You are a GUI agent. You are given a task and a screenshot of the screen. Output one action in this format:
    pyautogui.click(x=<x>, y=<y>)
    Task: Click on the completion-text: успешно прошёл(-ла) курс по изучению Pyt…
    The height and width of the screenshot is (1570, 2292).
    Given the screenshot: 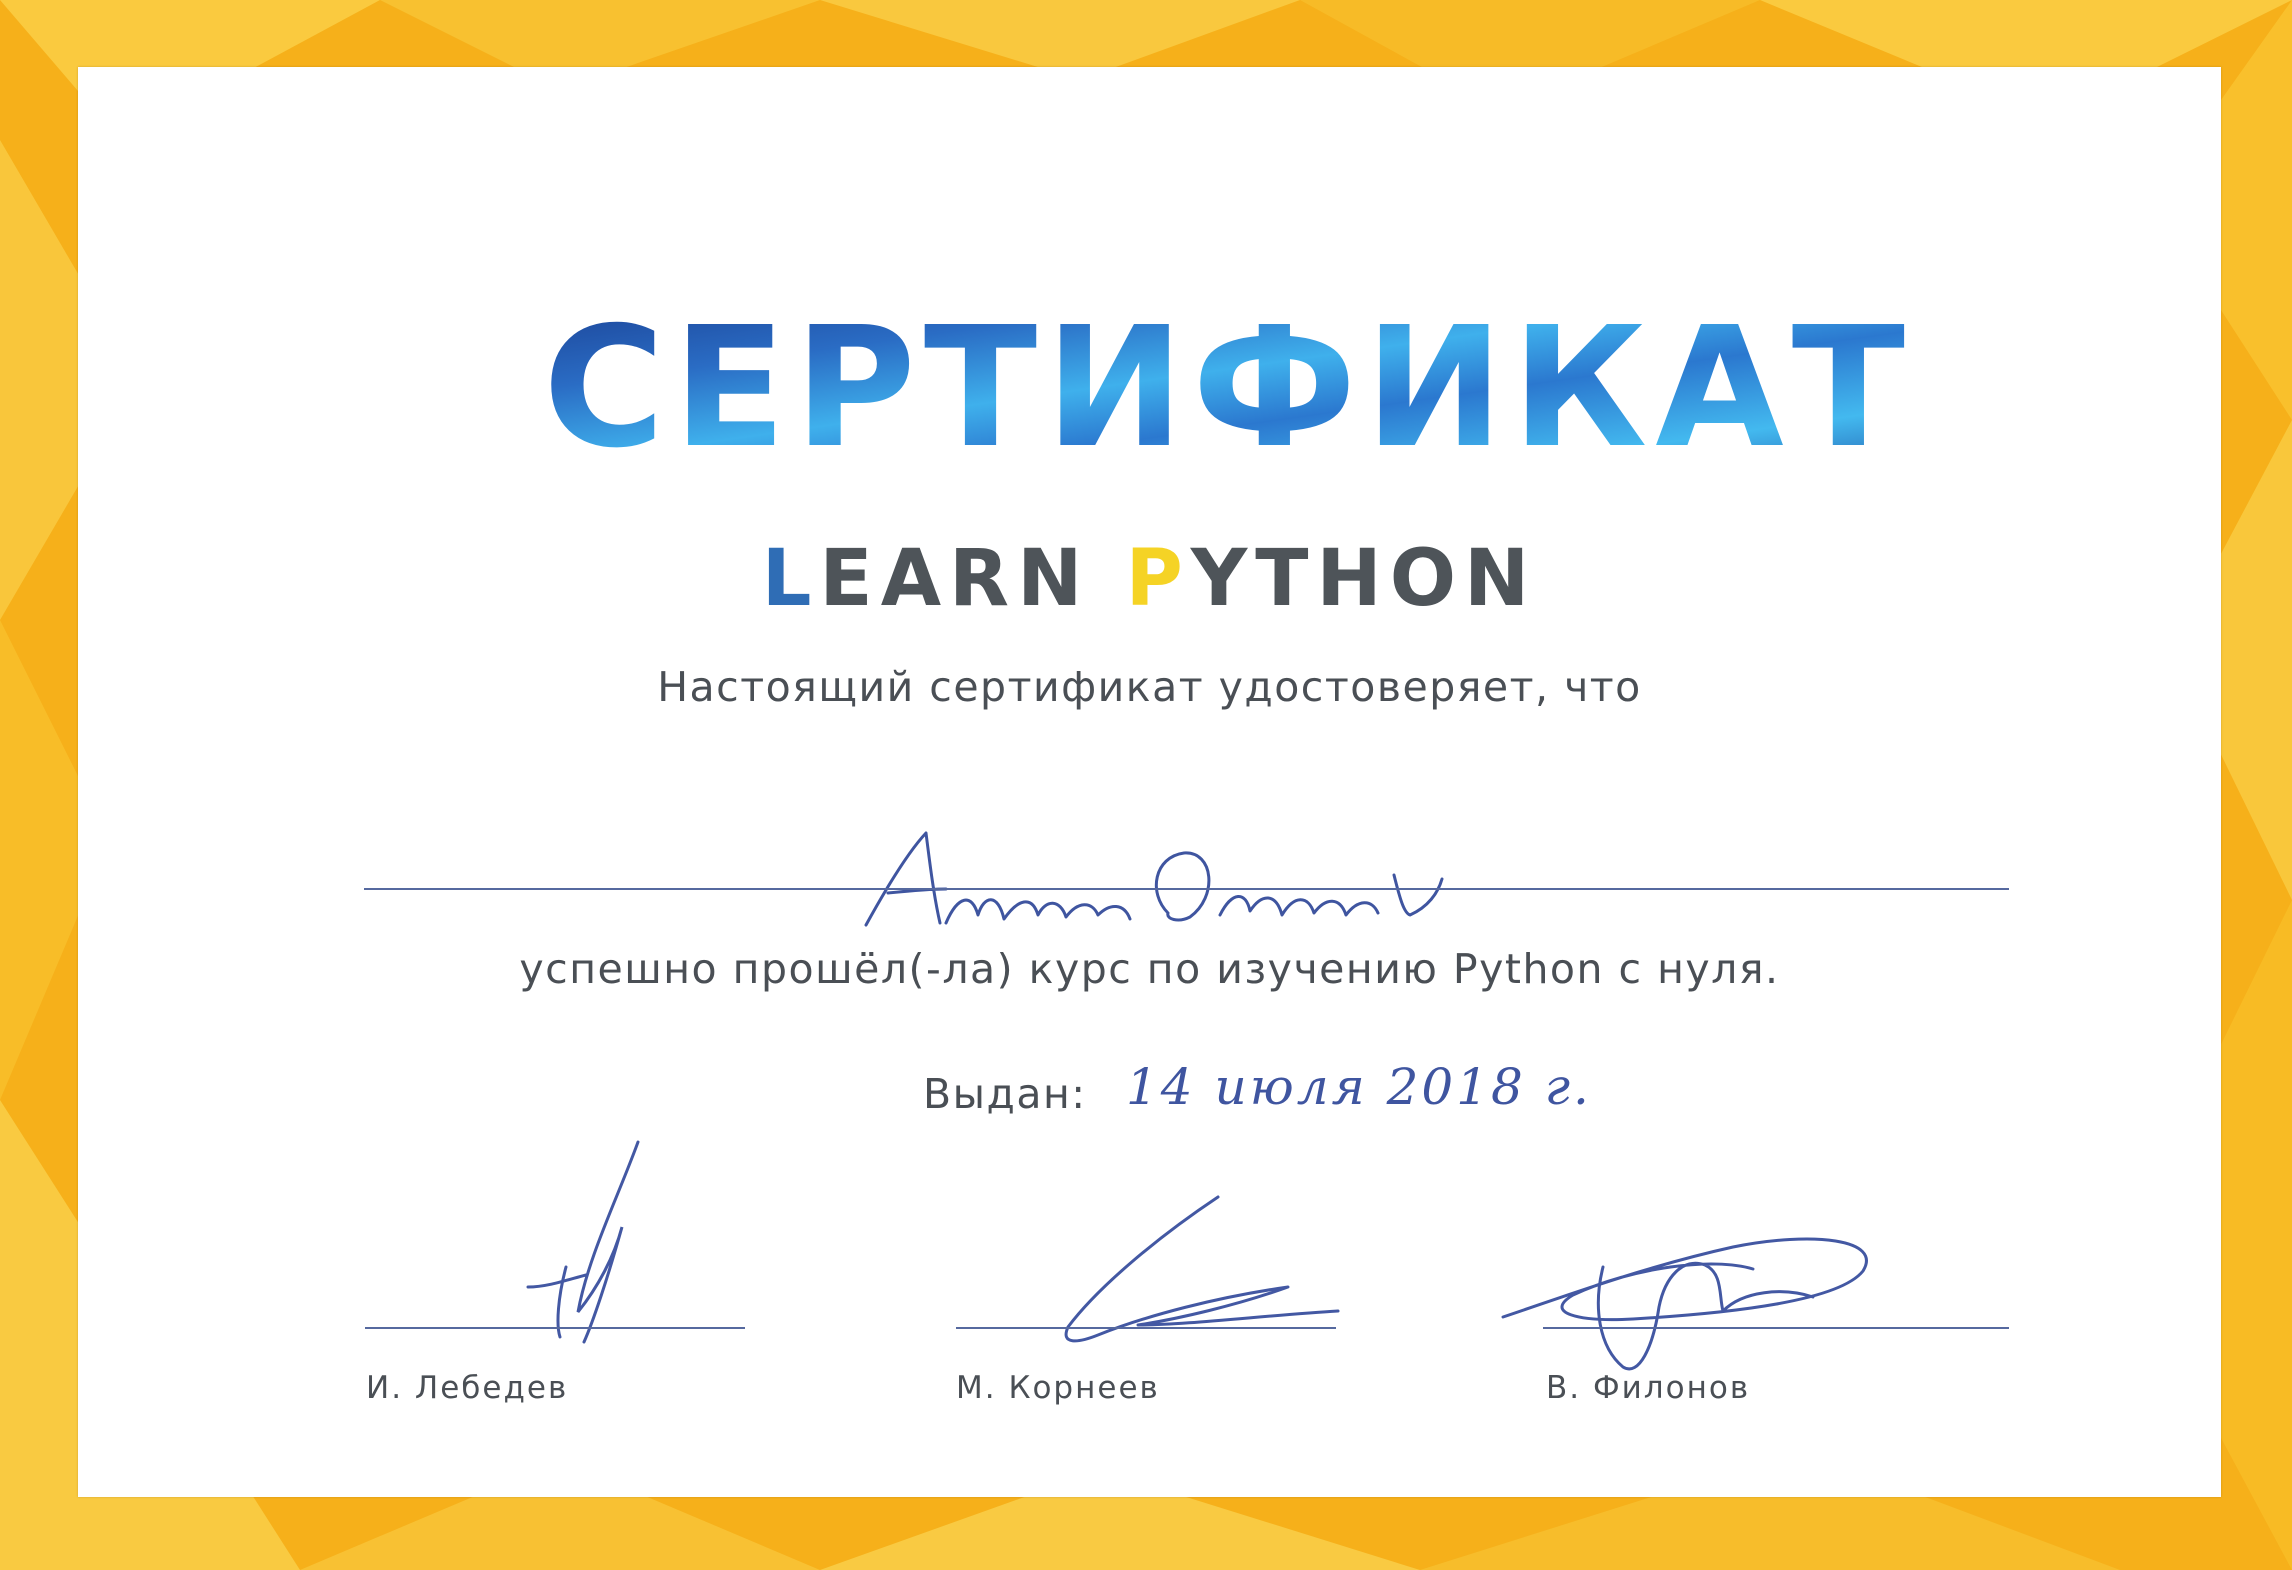 What is the action you would take?
    pyautogui.click(x=1149, y=969)
    